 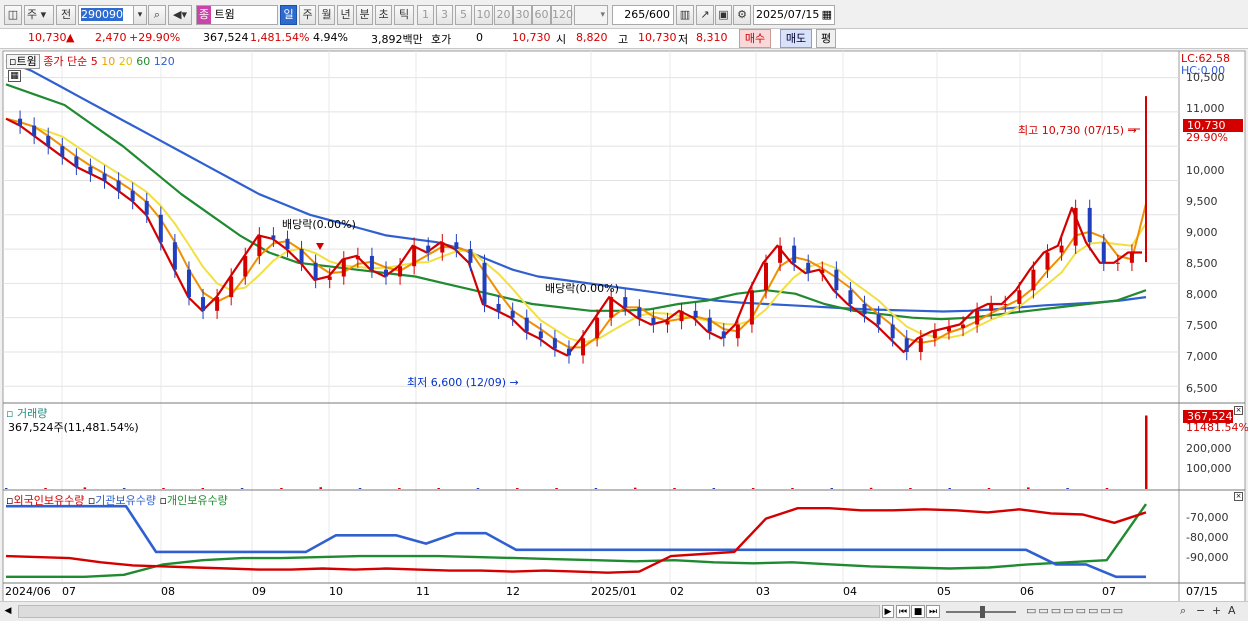 What do you see at coordinates (1200, 610) in the screenshot?
I see `zoom-out-icon: −` at bounding box center [1200, 610].